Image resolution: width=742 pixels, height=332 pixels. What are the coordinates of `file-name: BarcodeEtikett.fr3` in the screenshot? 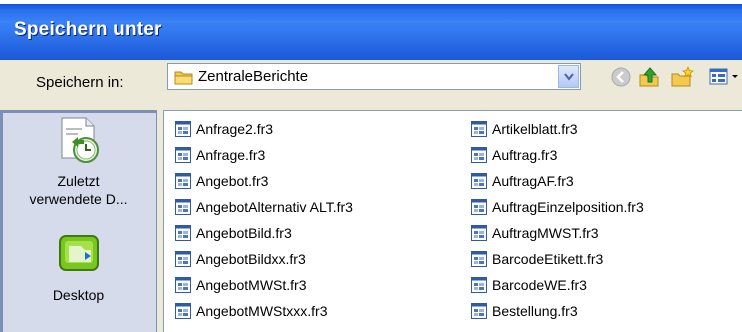 It's located at (548, 259).